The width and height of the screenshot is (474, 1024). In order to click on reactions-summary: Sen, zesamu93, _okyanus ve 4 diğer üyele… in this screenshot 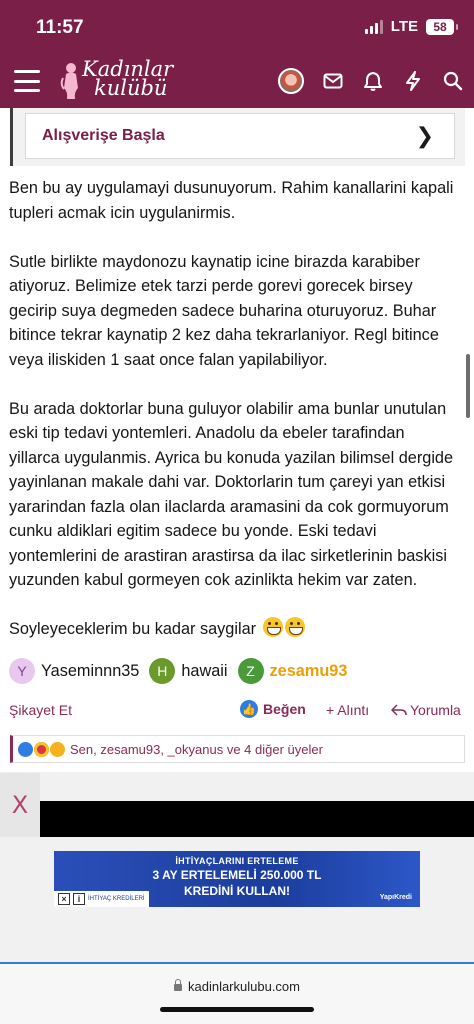, I will do `click(237, 749)`.